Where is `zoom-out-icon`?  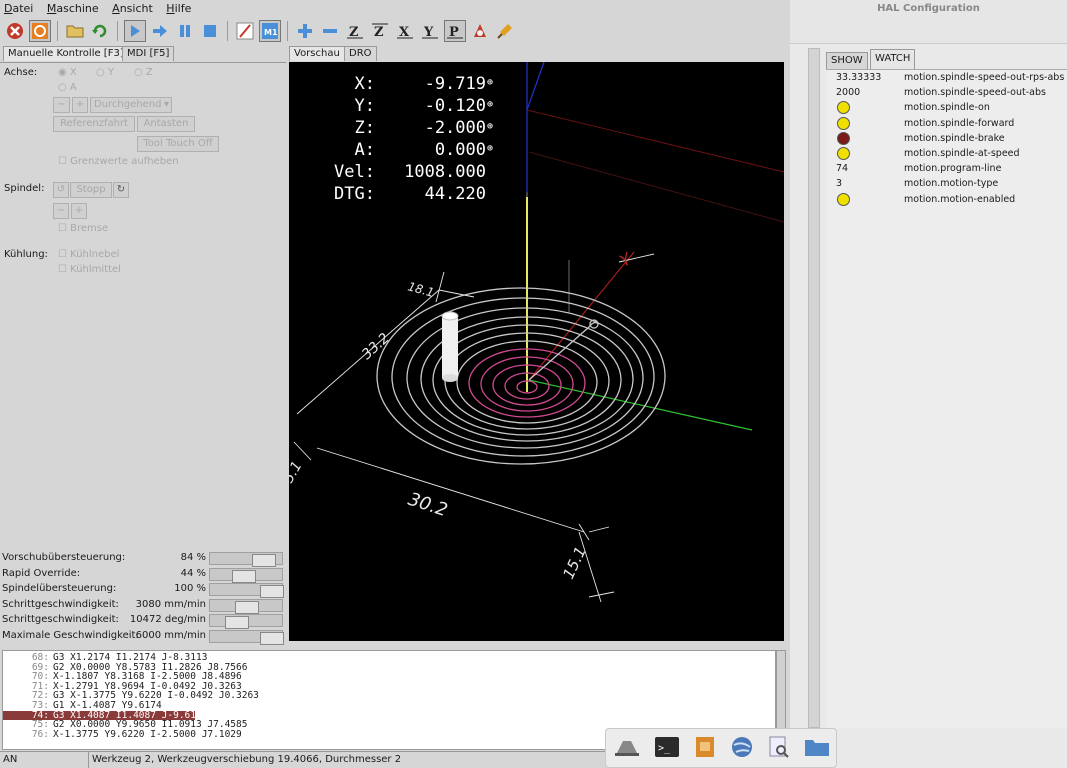 zoom-out-icon is located at coordinates (330, 31).